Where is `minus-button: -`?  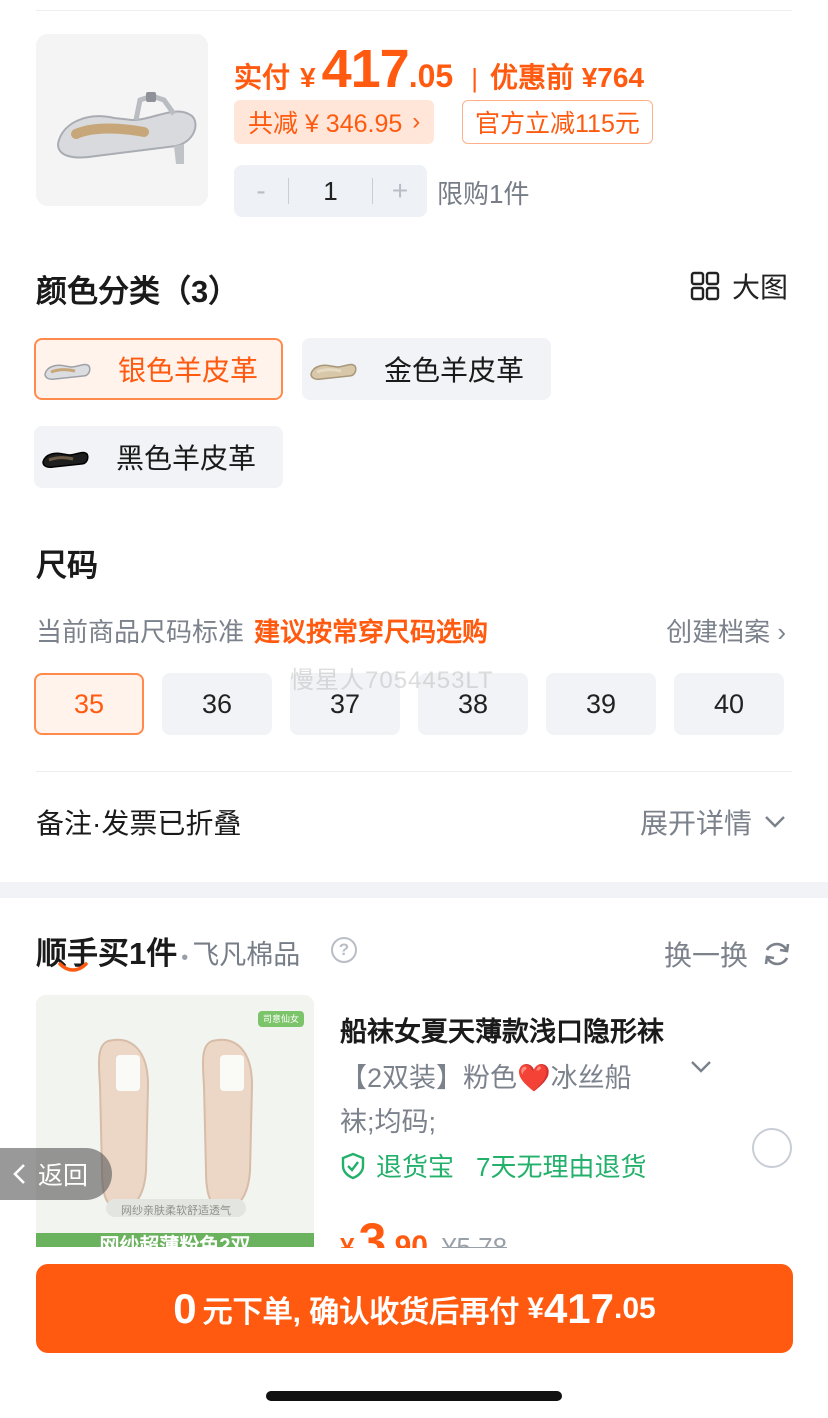
minus-button: - is located at coordinates (261, 191).